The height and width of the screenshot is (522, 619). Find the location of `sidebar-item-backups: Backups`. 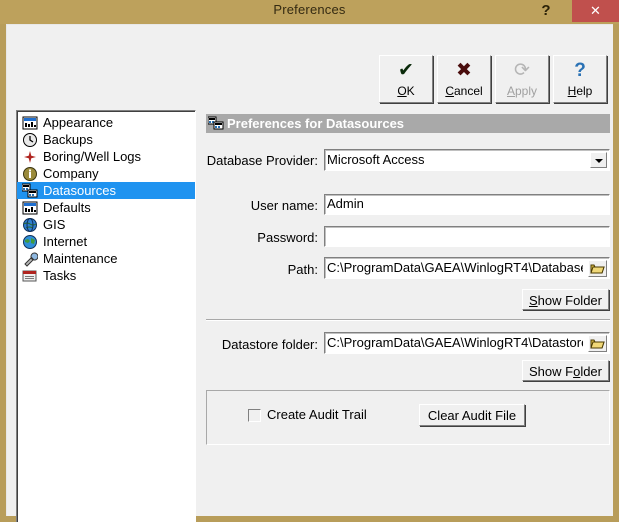

sidebar-item-backups: Backups is located at coordinates (106, 139).